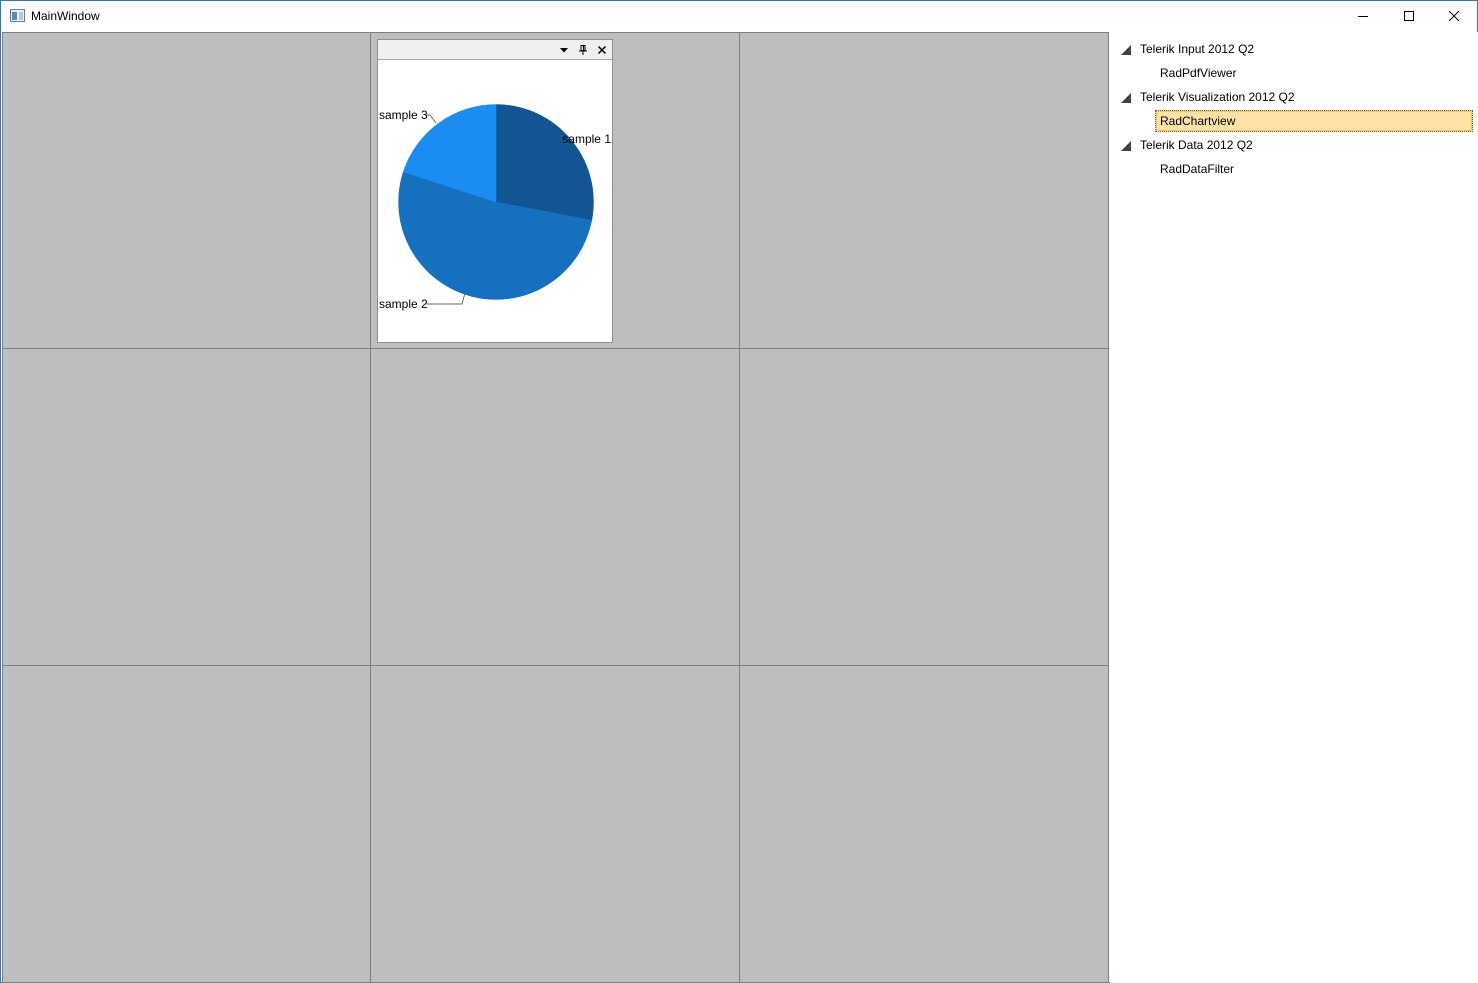 This screenshot has height=983, width=1478. I want to click on tree-group-label: Telerik Input 2012 Q2, so click(1197, 49).